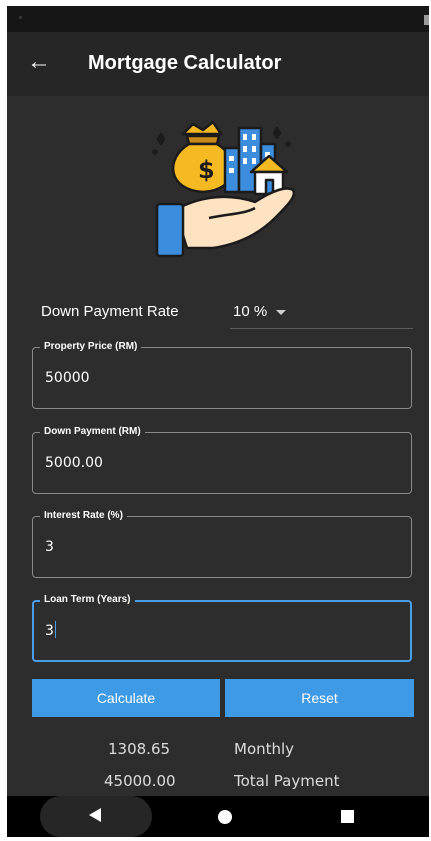 Image resolution: width=431 pixels, height=841 pixels. What do you see at coordinates (250, 311) in the screenshot?
I see `down-payment-rate-value: 10 %` at bounding box center [250, 311].